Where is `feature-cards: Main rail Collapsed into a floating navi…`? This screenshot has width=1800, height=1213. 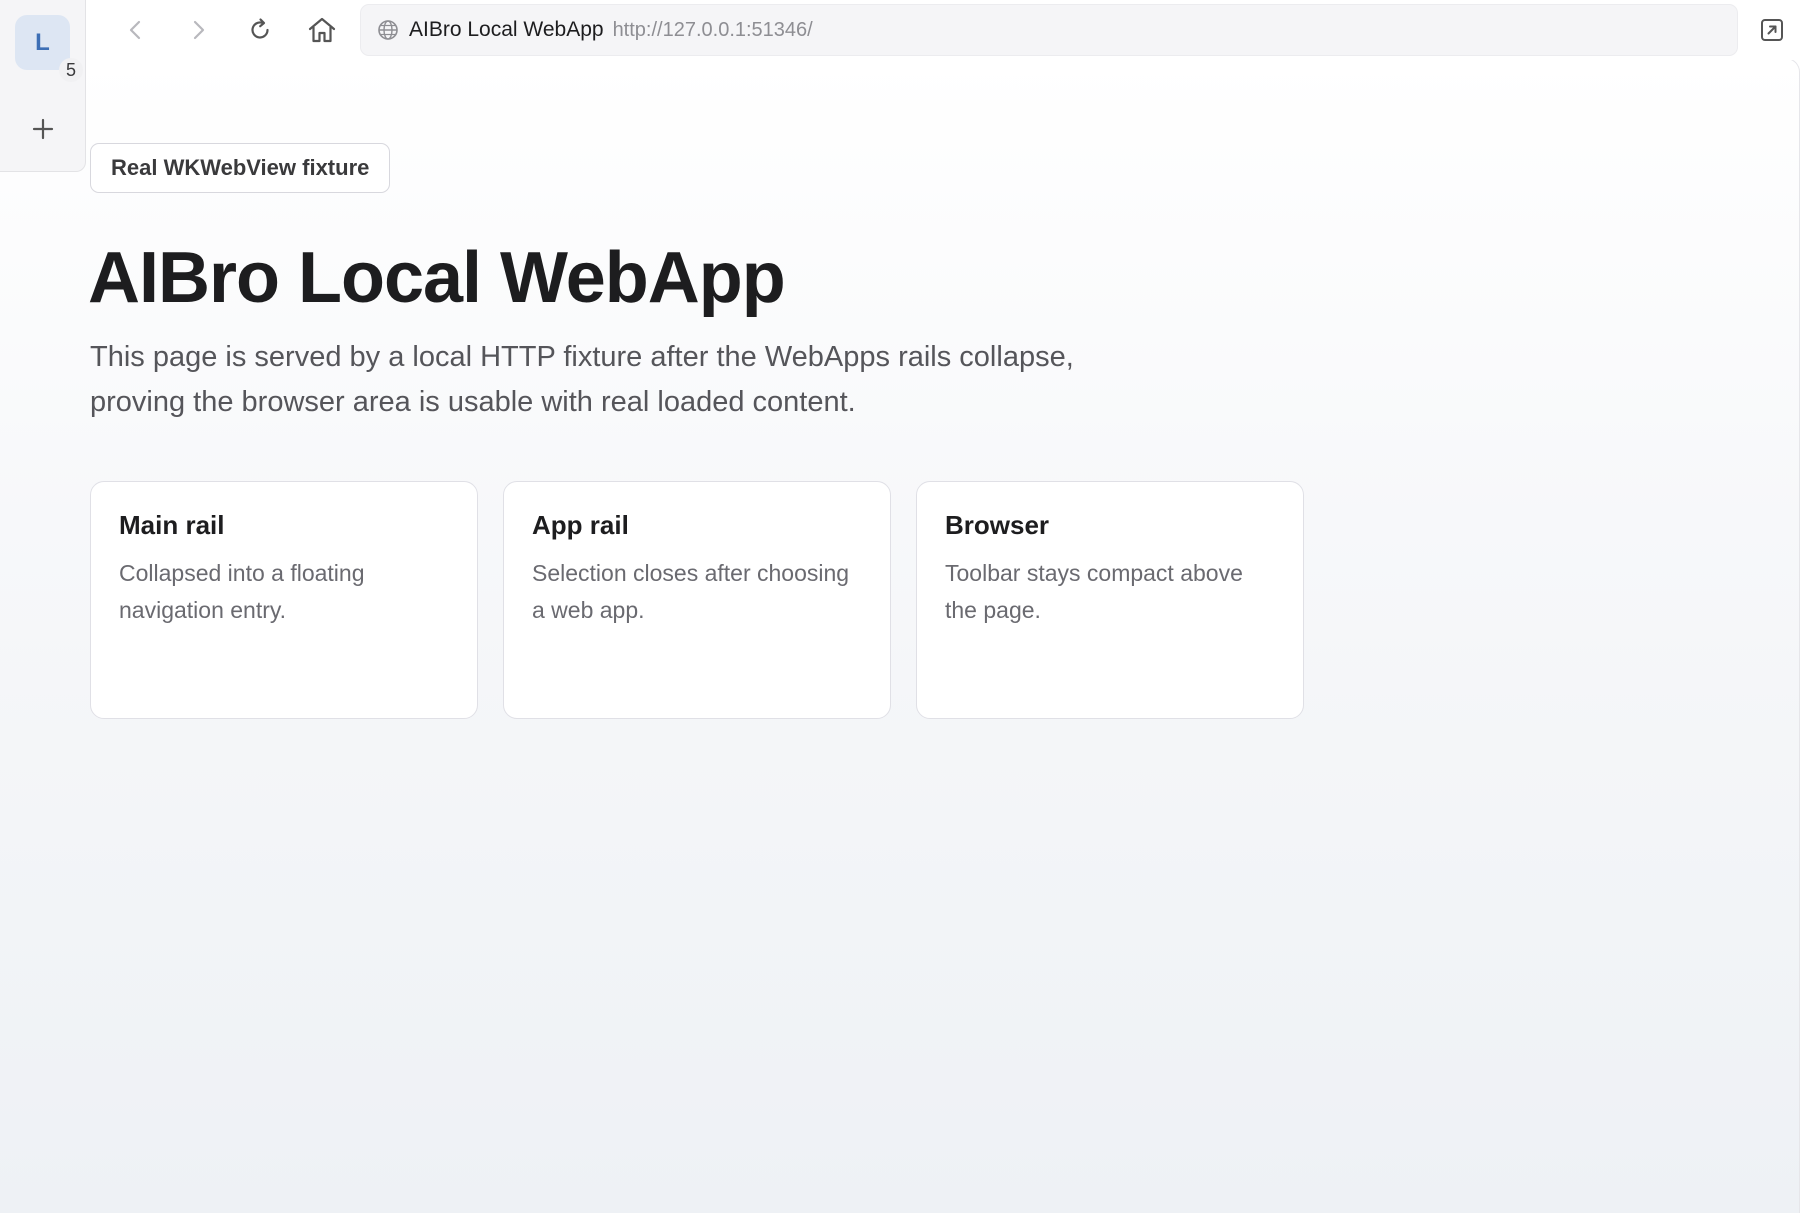
feature-cards: Main rail Collapsed into a floating navi… is located at coordinates (697, 600).